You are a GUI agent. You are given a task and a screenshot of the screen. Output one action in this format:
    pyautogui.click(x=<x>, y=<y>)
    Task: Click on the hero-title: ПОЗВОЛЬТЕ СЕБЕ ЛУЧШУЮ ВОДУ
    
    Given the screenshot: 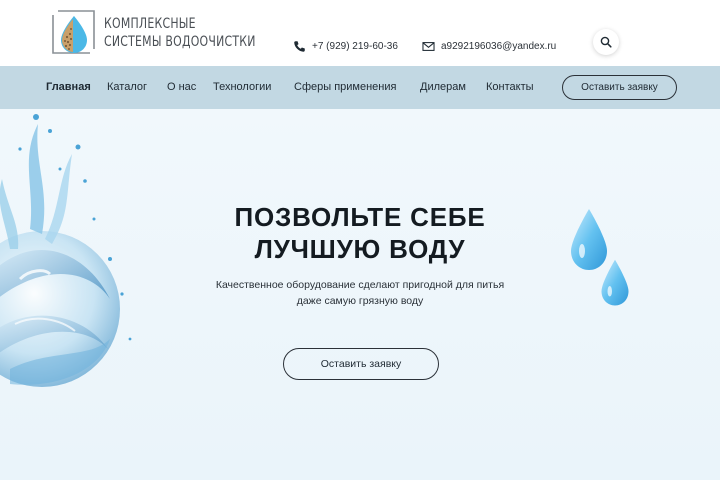 What is the action you would take?
    pyautogui.click(x=360, y=233)
    